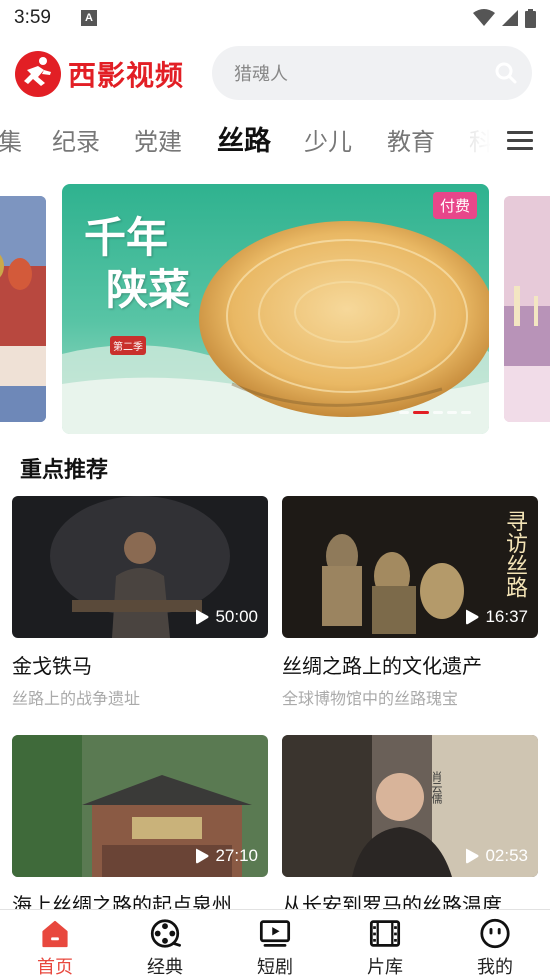 The width and height of the screenshot is (550, 979). What do you see at coordinates (88, 18) in the screenshot?
I see `notification-a-icon: A` at bounding box center [88, 18].